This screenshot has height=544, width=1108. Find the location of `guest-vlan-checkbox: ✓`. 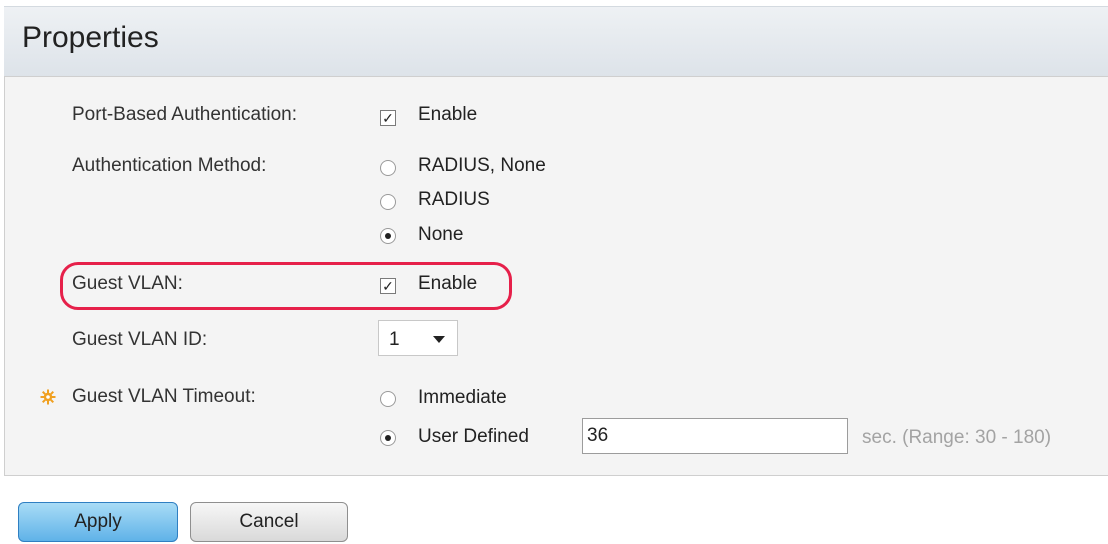

guest-vlan-checkbox: ✓ is located at coordinates (388, 286).